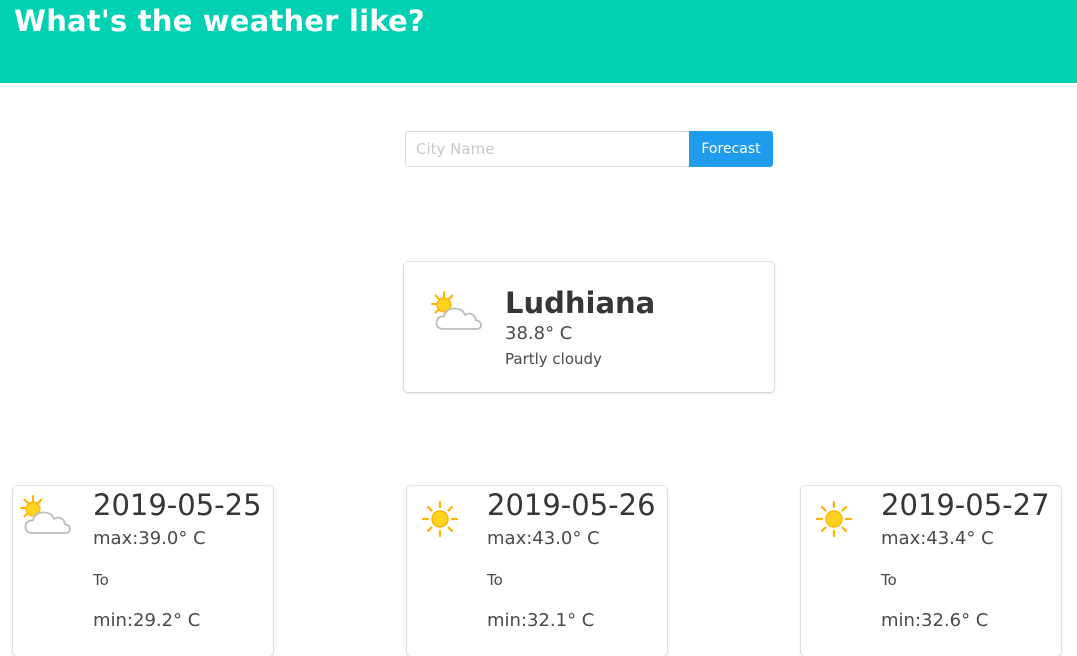 This screenshot has width=1077, height=656. I want to click on forecast-max-temp: max:39.0° C, so click(149, 538).